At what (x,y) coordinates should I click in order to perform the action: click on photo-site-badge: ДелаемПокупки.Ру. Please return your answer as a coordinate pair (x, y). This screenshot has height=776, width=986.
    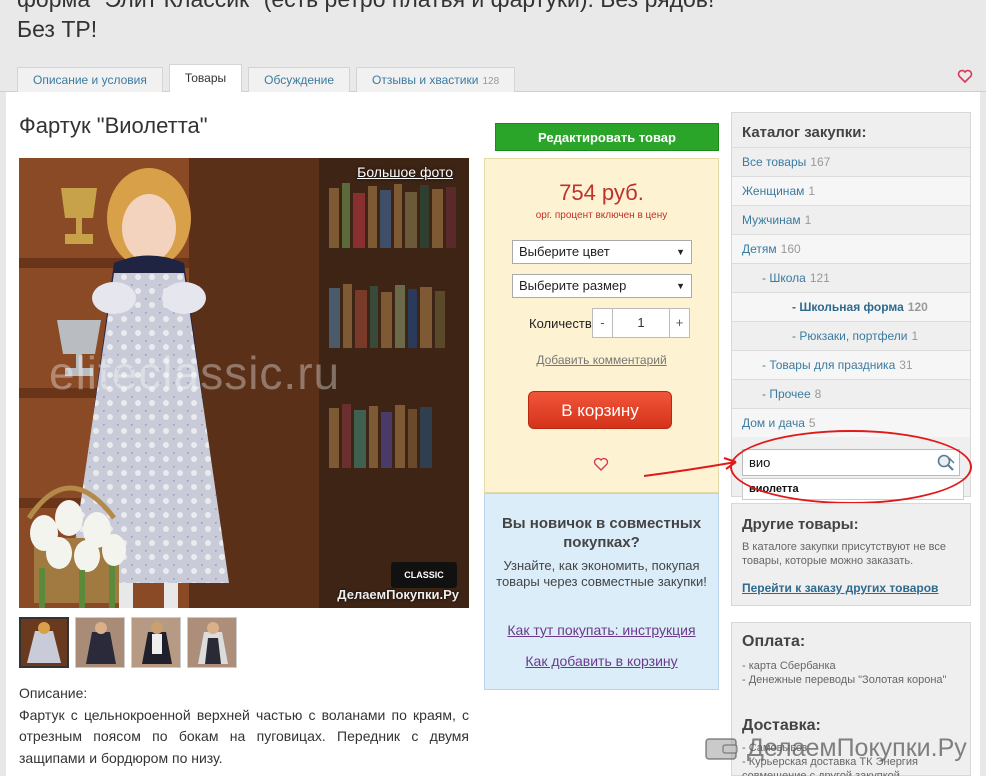
    Looking at the image, I should click on (398, 594).